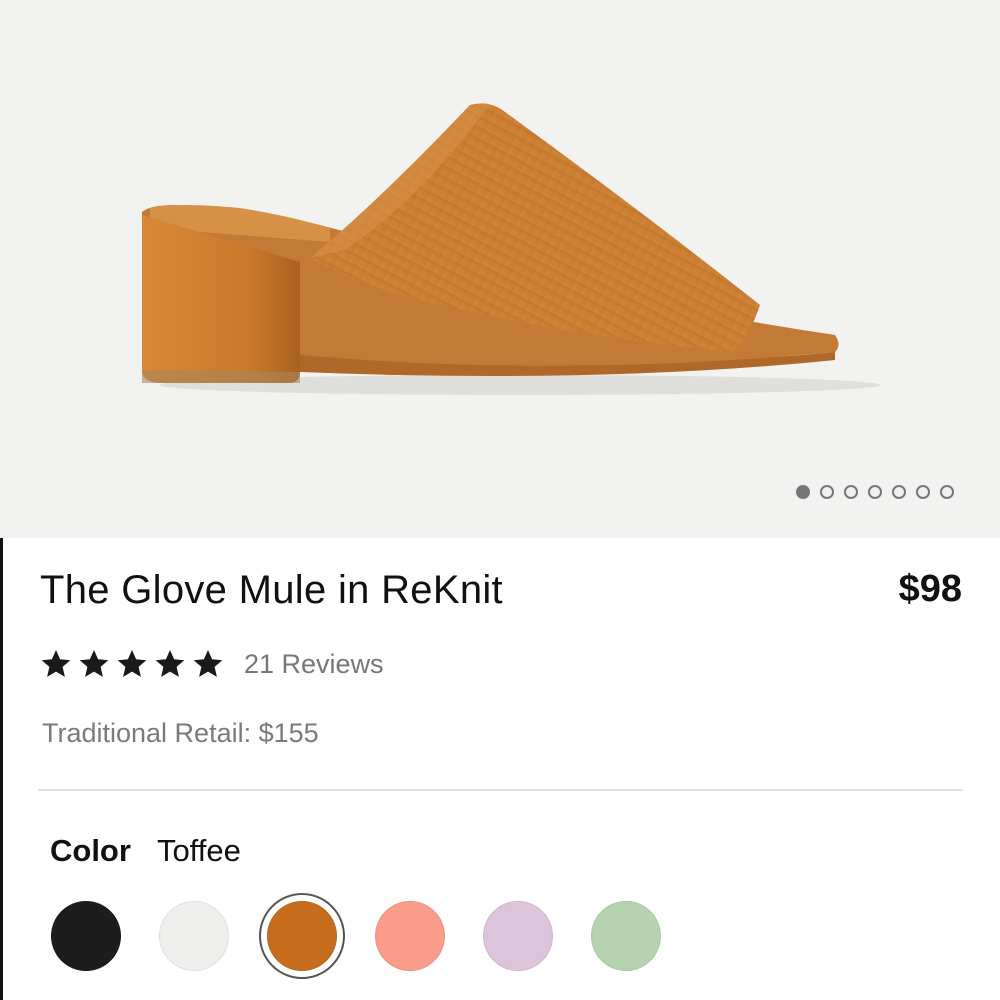  I want to click on reviews-link: 21 Reviews, so click(314, 664).